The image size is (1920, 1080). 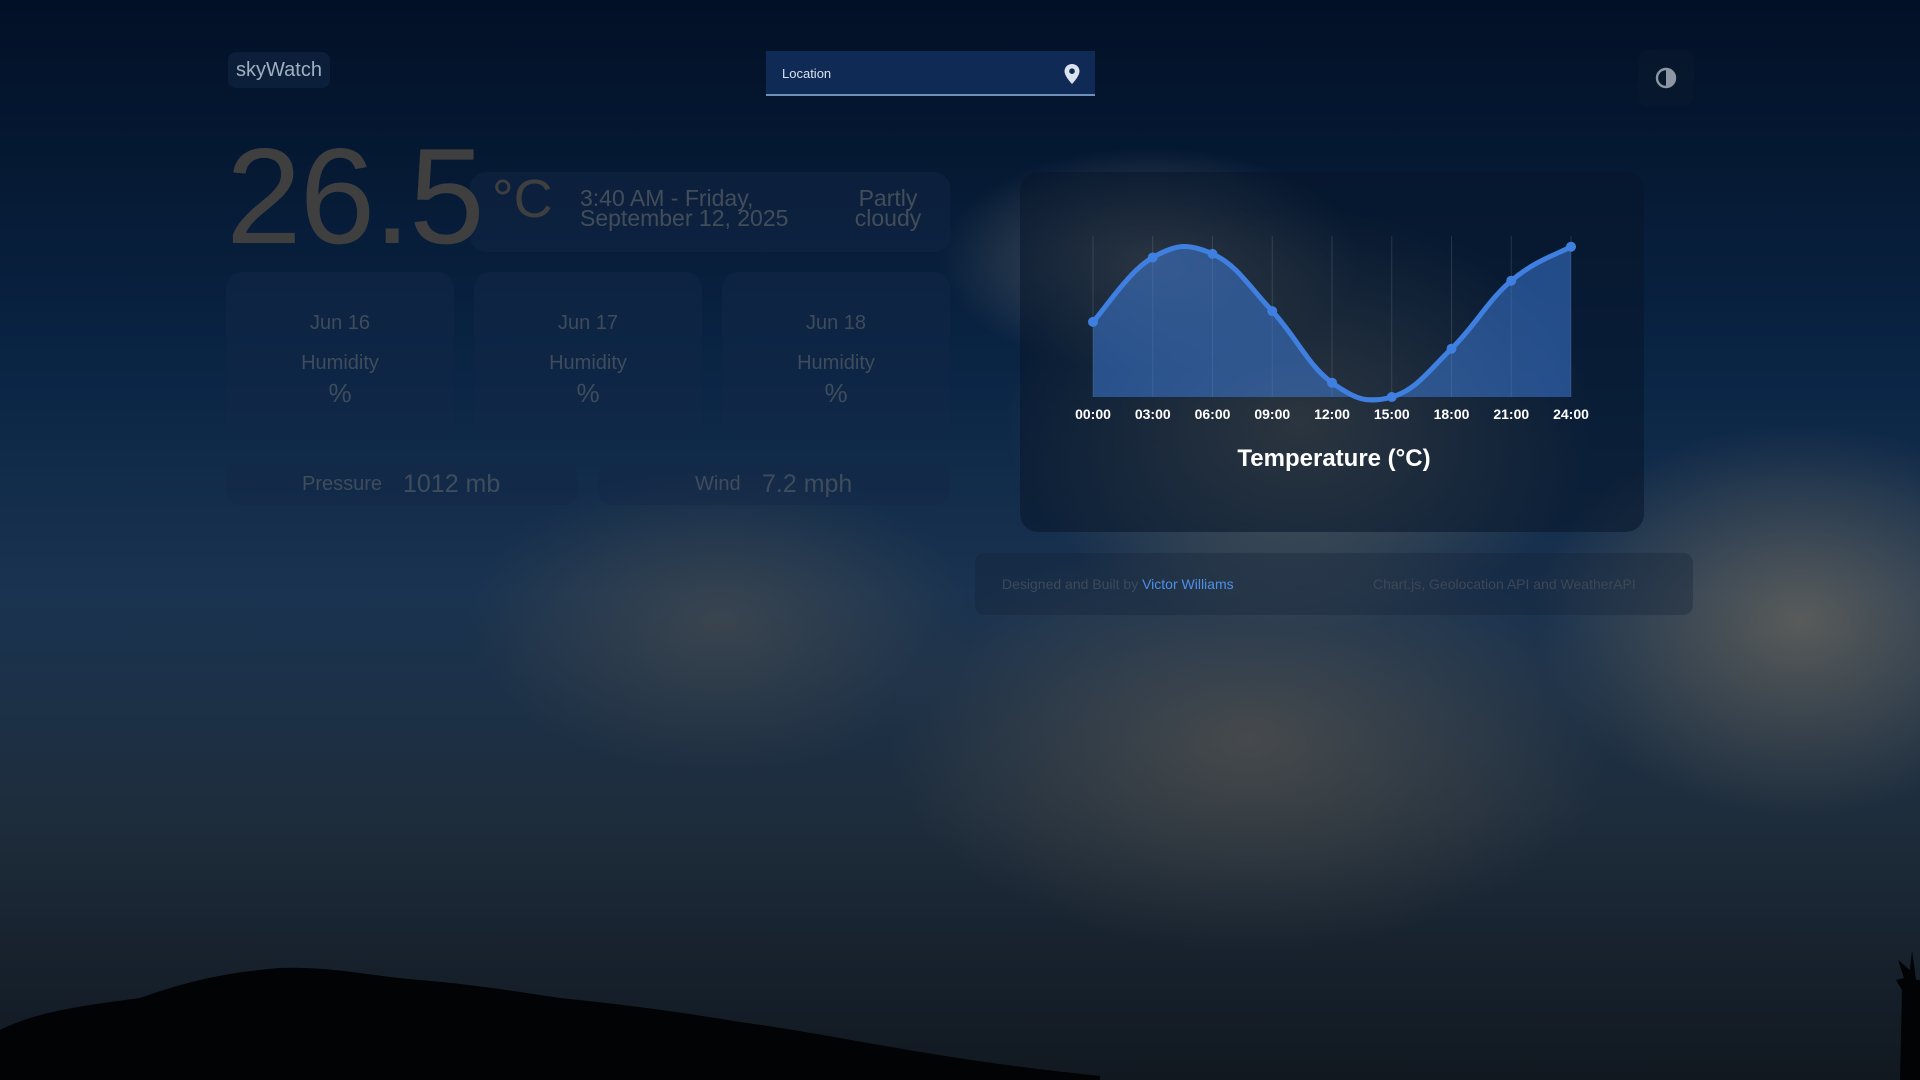 I want to click on condition-line2: cloudy, so click(x=888, y=218).